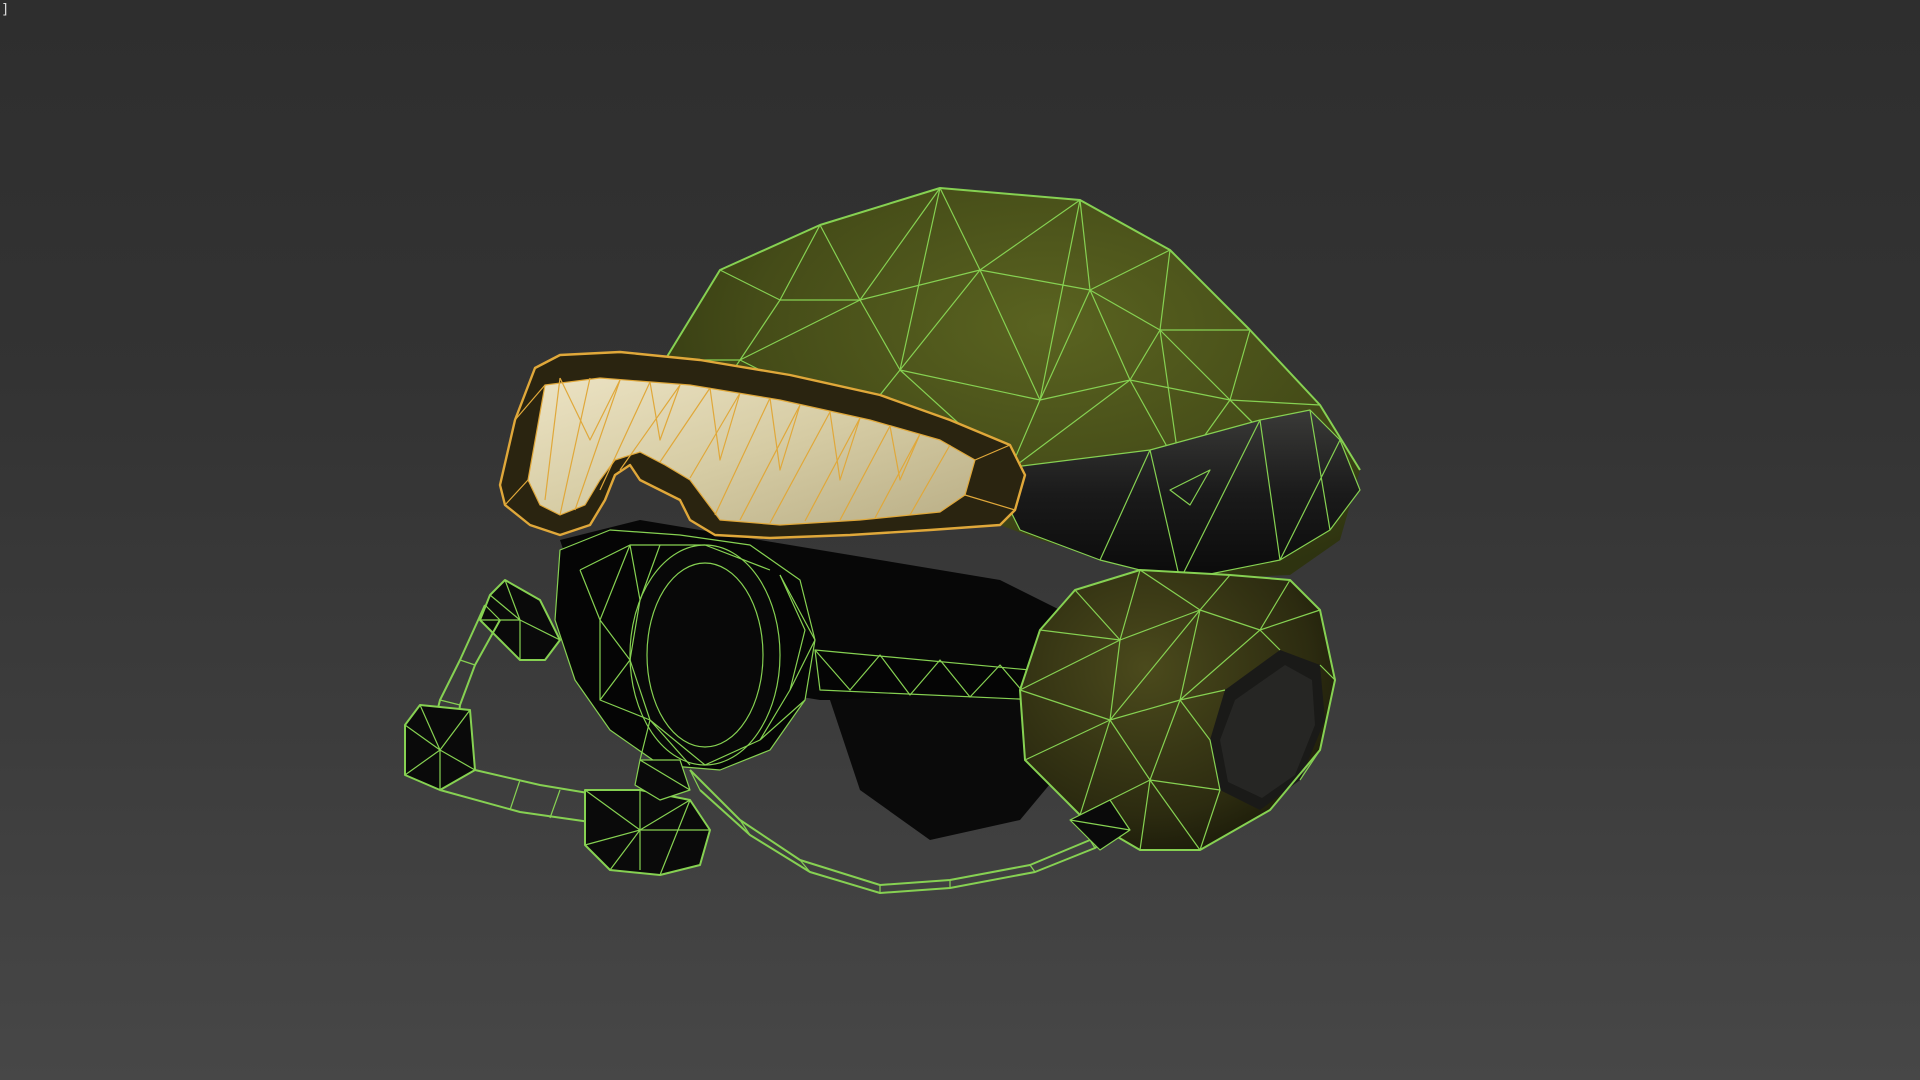  What do you see at coordinates (1177, 710) in the screenshot?
I see `earcup-right` at bounding box center [1177, 710].